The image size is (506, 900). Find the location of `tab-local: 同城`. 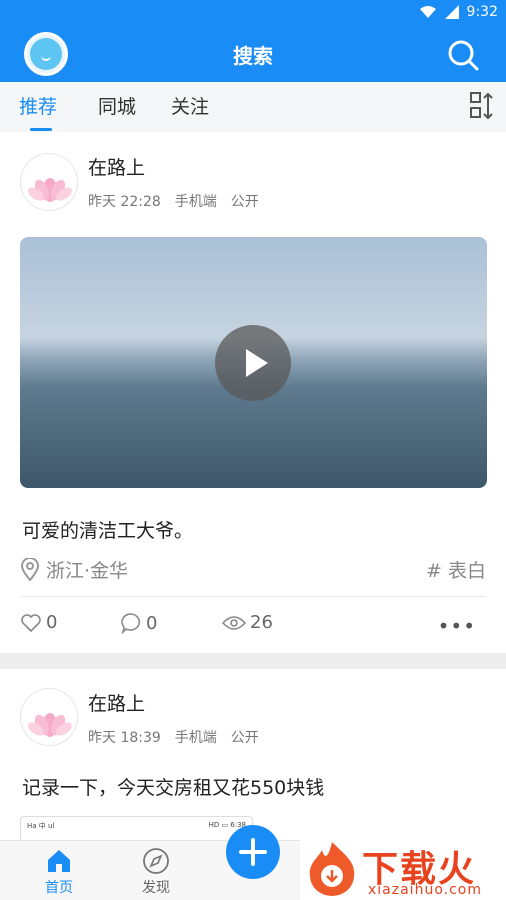

tab-local: 同城 is located at coordinates (117, 105).